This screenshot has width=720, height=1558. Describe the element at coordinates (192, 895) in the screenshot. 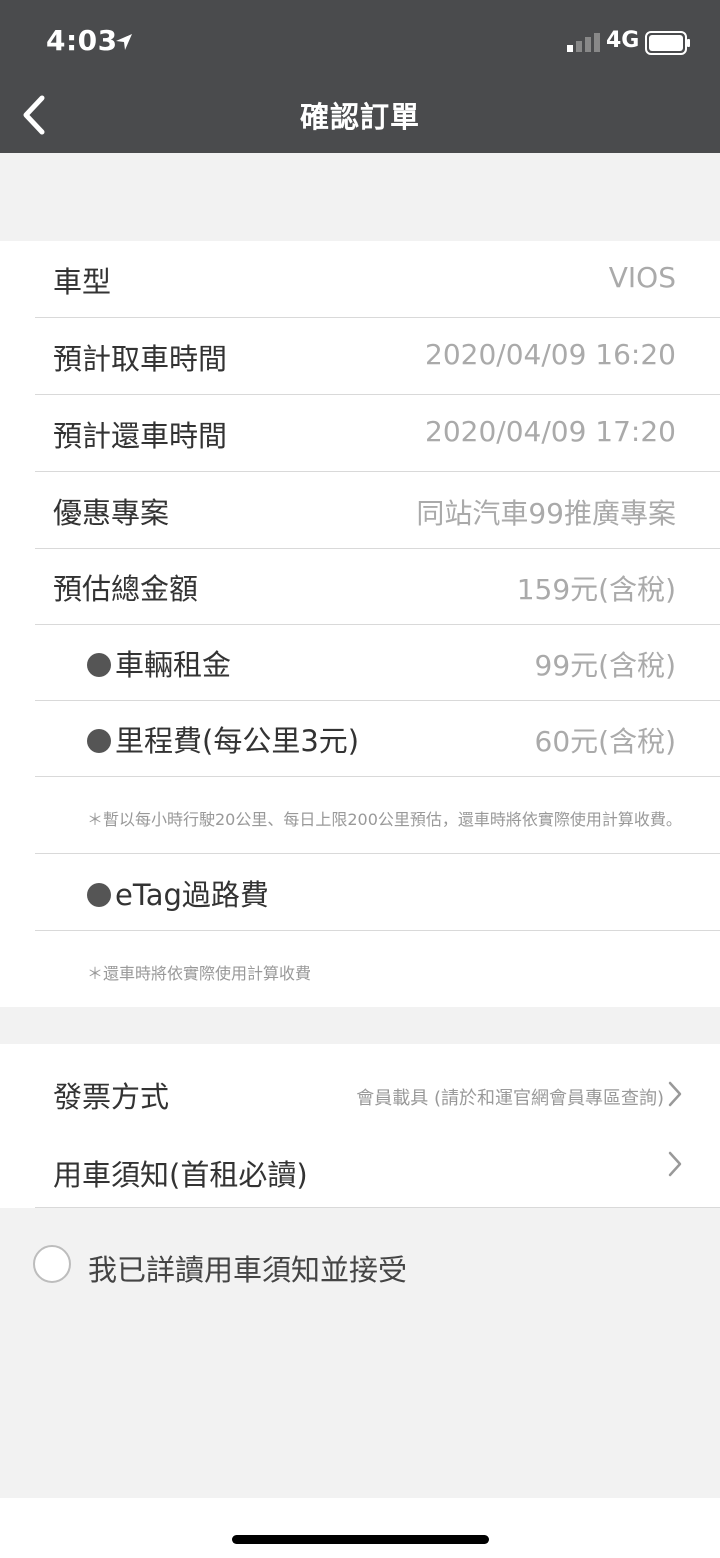

I see `etag-fee-text: eTag過路費` at that location.